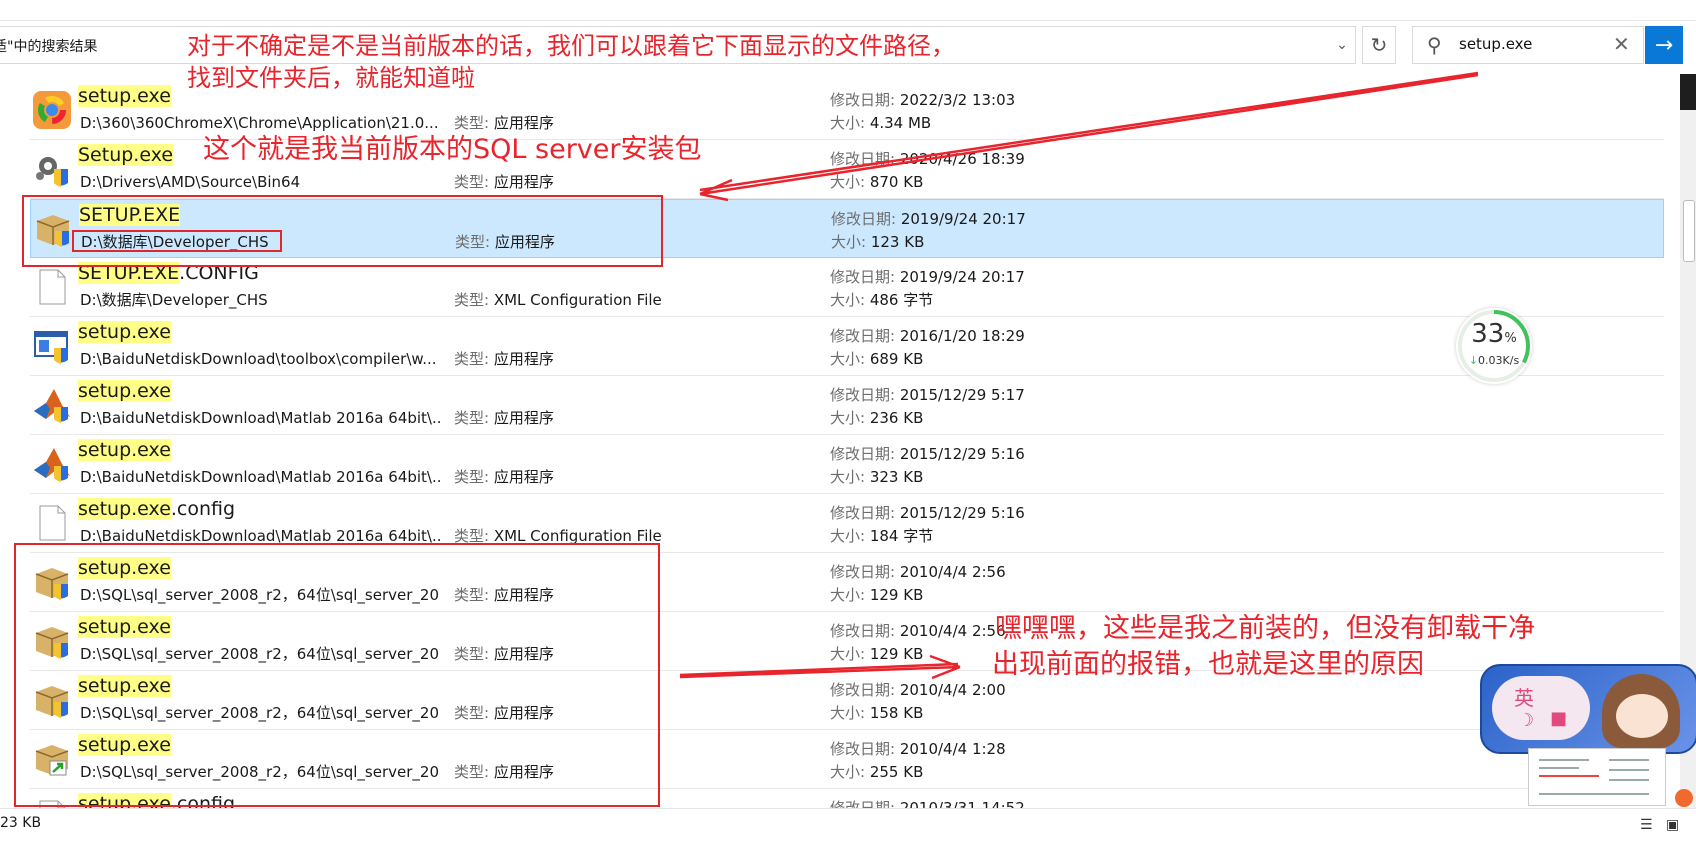 The image size is (1696, 842). What do you see at coordinates (156, 509) in the screenshot?
I see `file-name: setup.exe.config` at bounding box center [156, 509].